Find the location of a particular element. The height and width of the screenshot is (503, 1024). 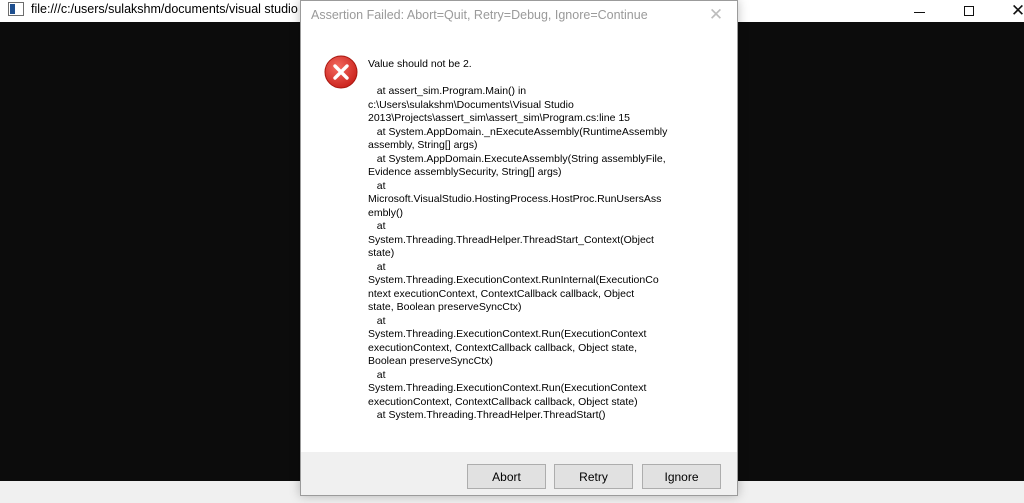

retry-button: Retry is located at coordinates (593, 476).